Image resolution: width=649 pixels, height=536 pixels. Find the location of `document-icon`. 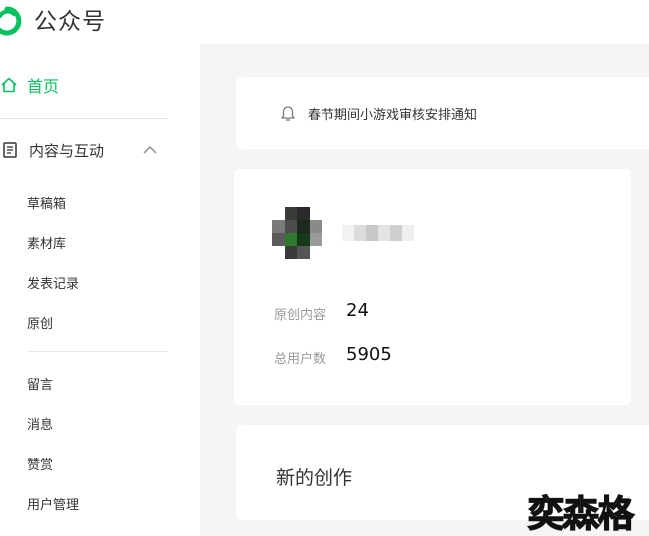

document-icon is located at coordinates (10, 150).